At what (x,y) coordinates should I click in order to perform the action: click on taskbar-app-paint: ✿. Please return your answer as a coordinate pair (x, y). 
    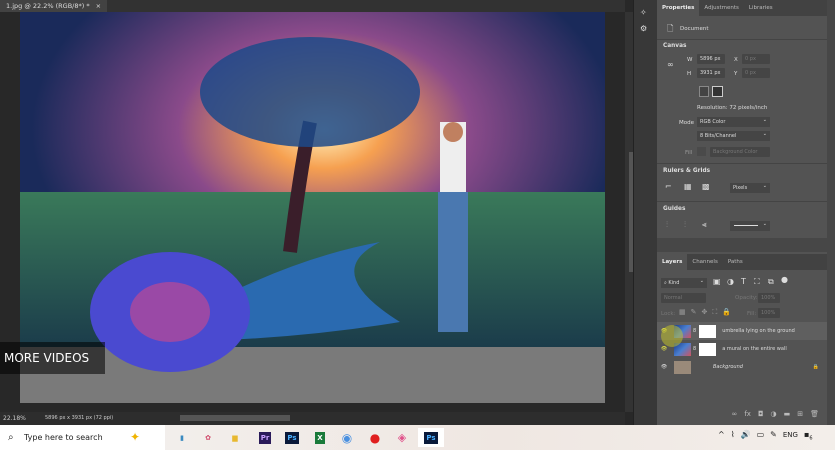
    Looking at the image, I should click on (208, 437).